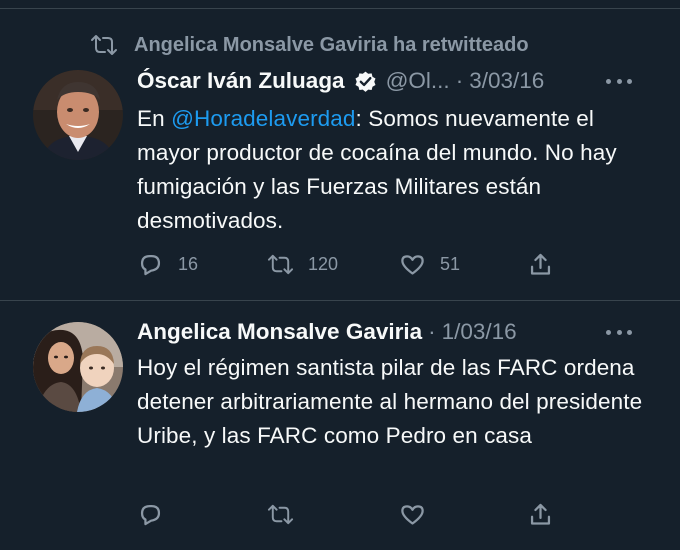 This screenshot has width=680, height=550. I want to click on author-name: Óscar Iván Zuluaga, so click(241, 81).